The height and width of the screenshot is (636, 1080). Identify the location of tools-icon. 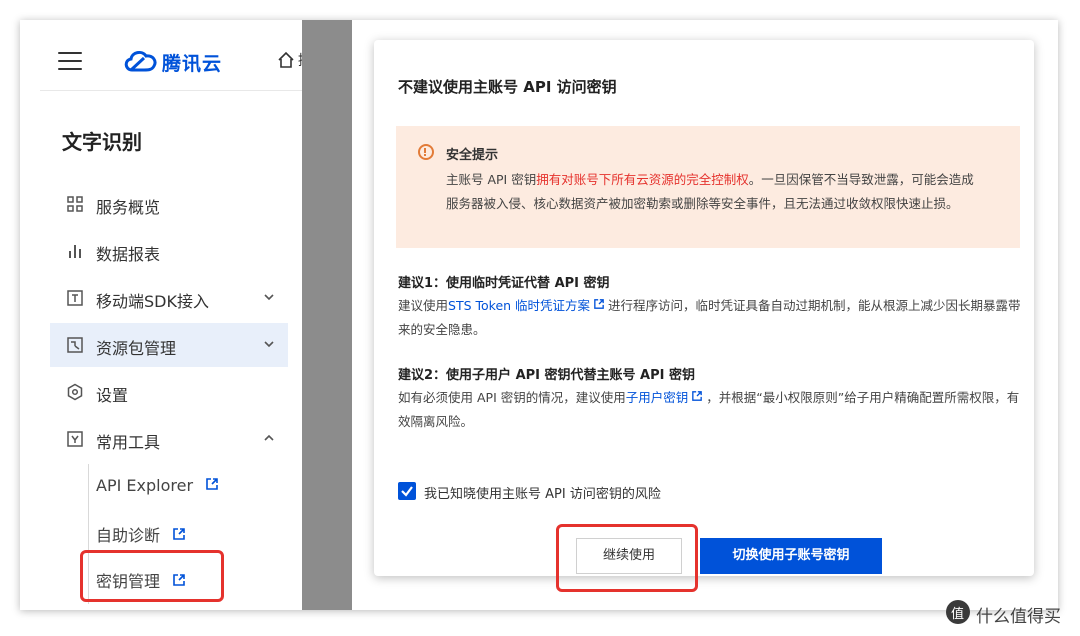
(75, 439).